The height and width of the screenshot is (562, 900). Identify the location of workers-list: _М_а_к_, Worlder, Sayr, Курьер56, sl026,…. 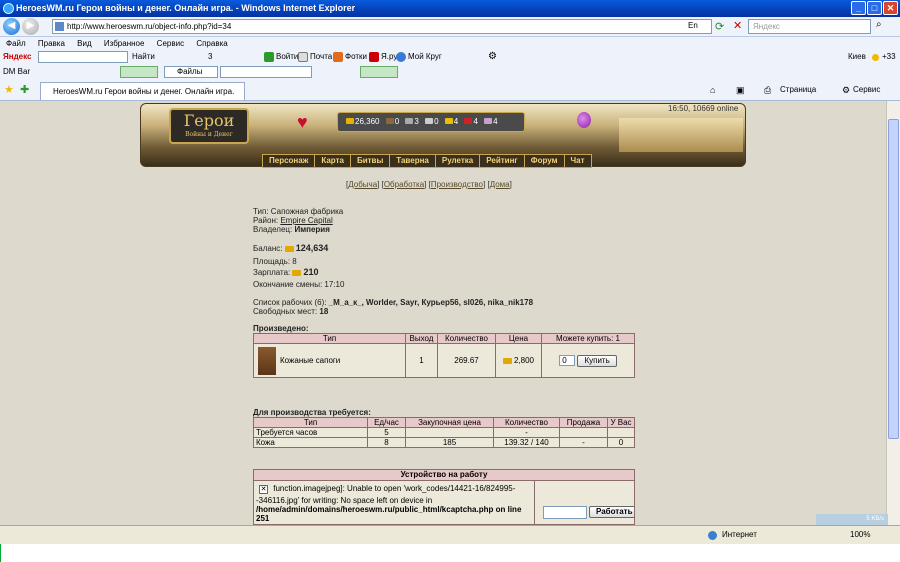
(431, 302).